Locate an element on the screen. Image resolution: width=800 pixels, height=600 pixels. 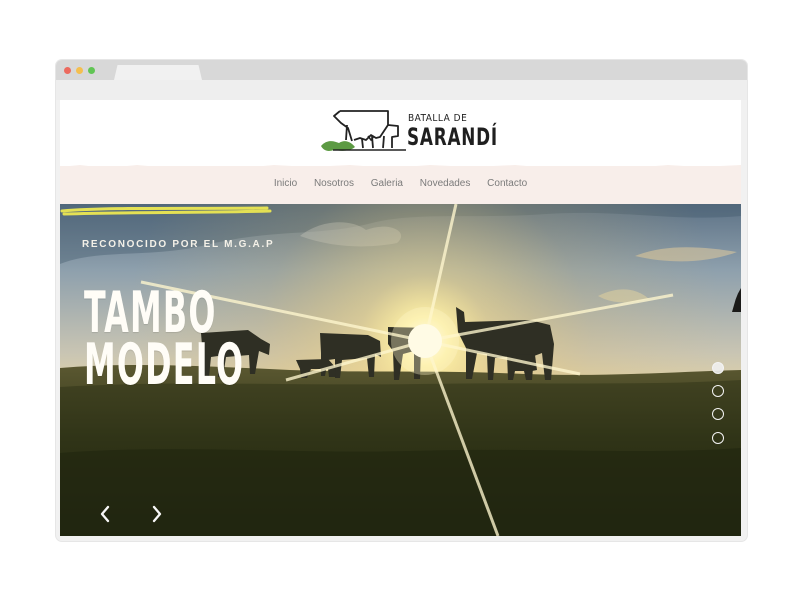
site-header: BATALLA DE SARANDÍ is located at coordinates (400, 133).